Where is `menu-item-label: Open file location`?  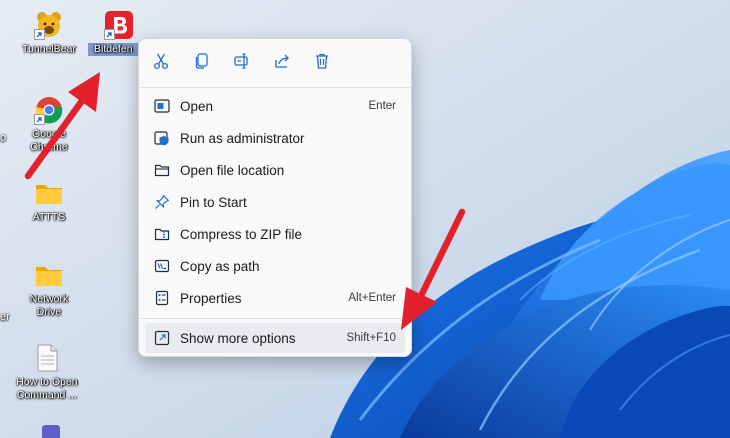
menu-item-label: Open file location is located at coordinates (232, 170).